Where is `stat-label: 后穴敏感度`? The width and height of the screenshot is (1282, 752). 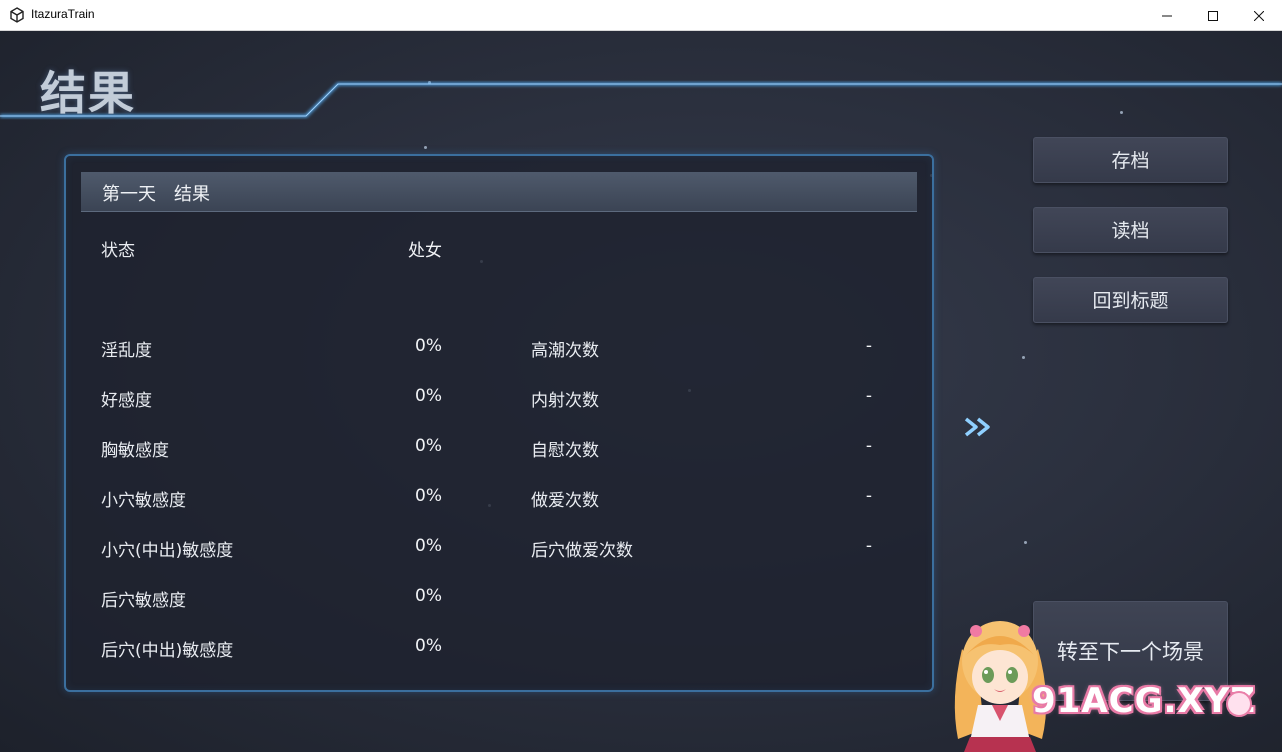 stat-label: 后穴敏感度 is located at coordinates (143, 601).